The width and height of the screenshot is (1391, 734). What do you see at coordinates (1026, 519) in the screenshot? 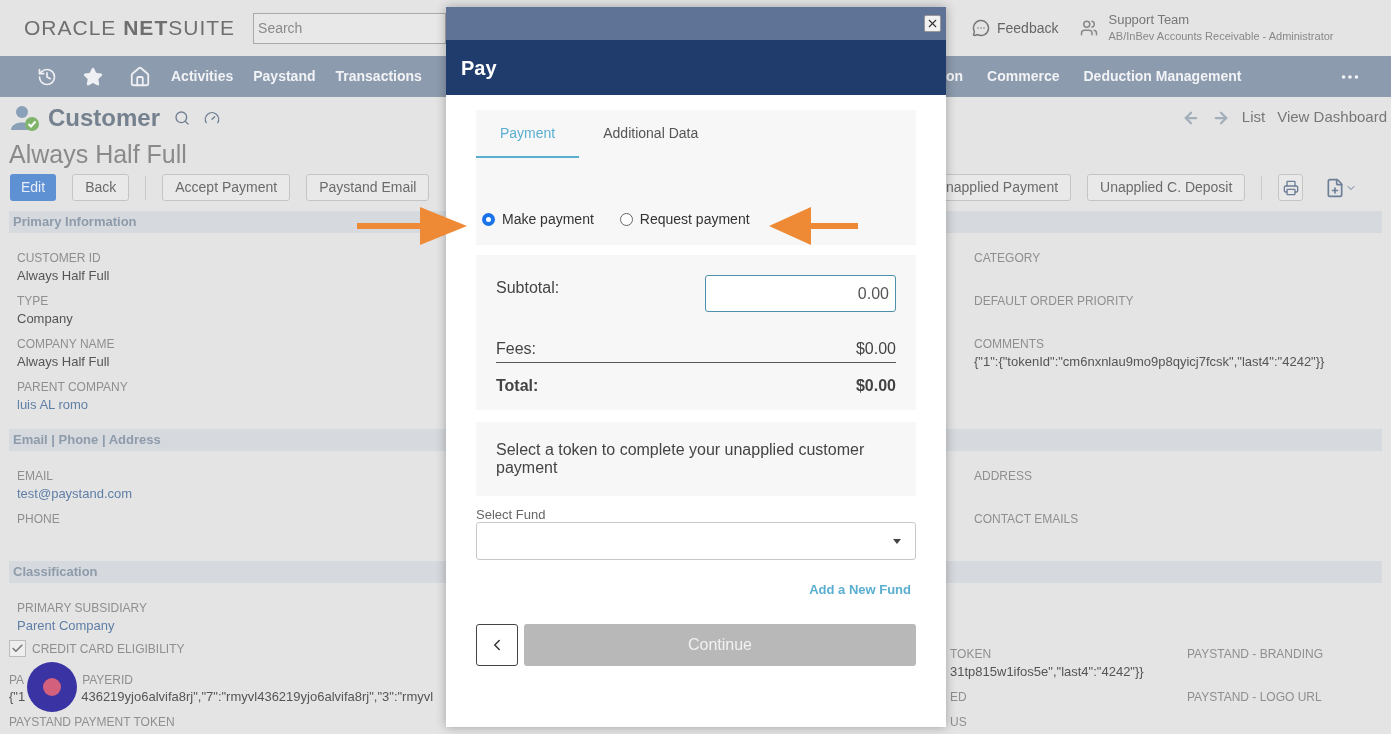
I see `field-label: CONTACT EMAILS` at bounding box center [1026, 519].